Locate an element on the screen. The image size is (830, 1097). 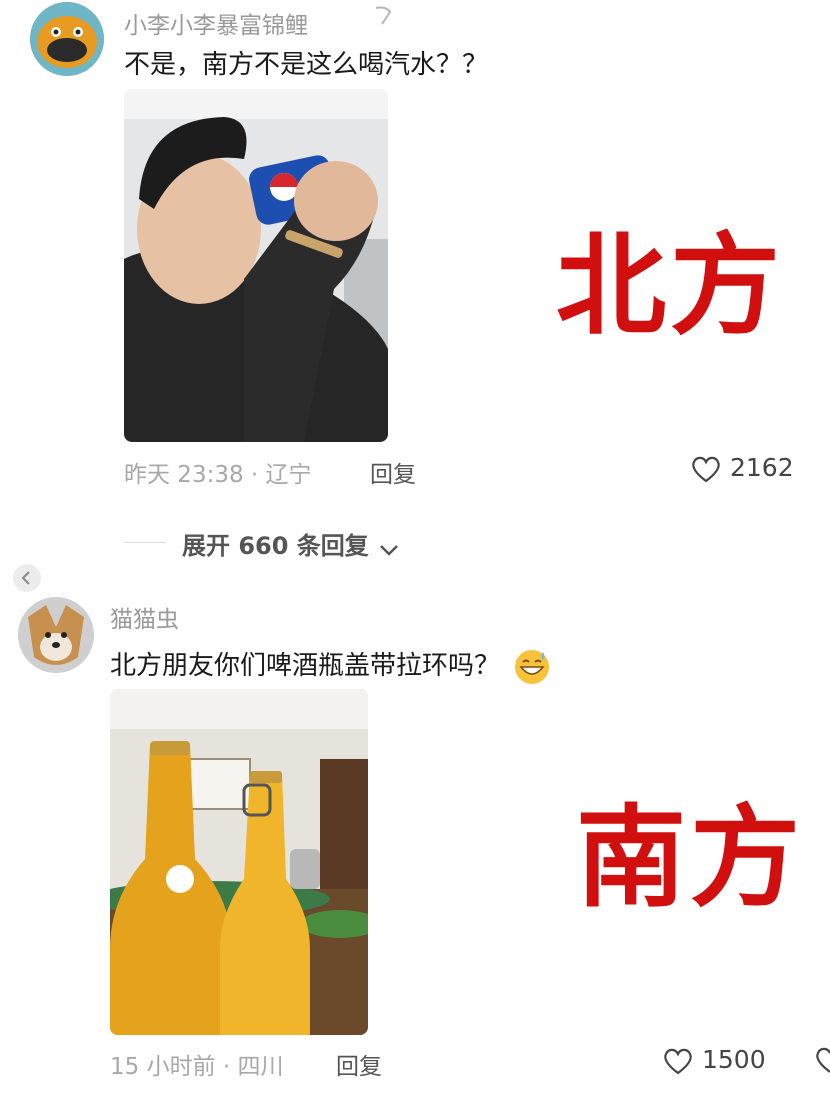
username: 猫猫虫 is located at coordinates (144, 617).